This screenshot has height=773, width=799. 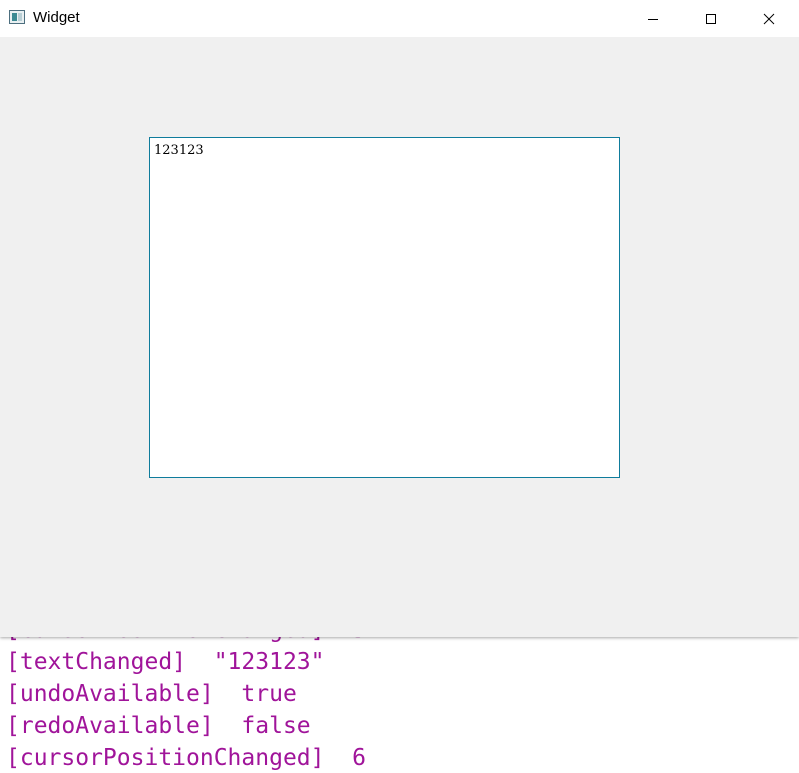 What do you see at coordinates (399, 18) in the screenshot?
I see `title-bar: Widget` at bounding box center [399, 18].